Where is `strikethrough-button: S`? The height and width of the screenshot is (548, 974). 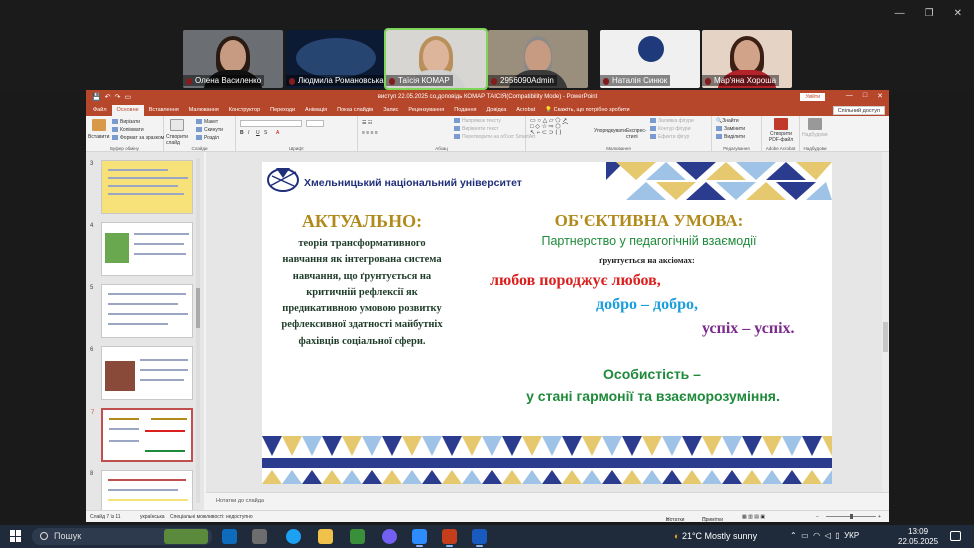 strikethrough-button: S is located at coordinates (265, 133).